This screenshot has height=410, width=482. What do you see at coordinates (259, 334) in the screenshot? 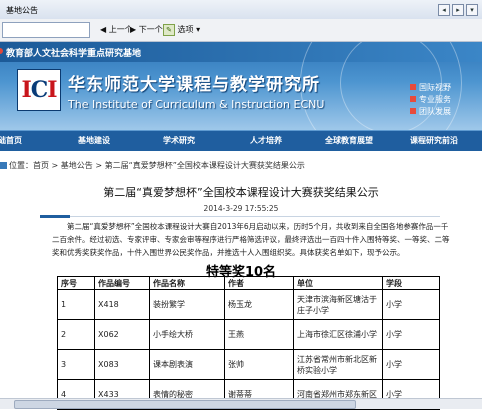
I see `cell-author: 王燕` at bounding box center [259, 334].